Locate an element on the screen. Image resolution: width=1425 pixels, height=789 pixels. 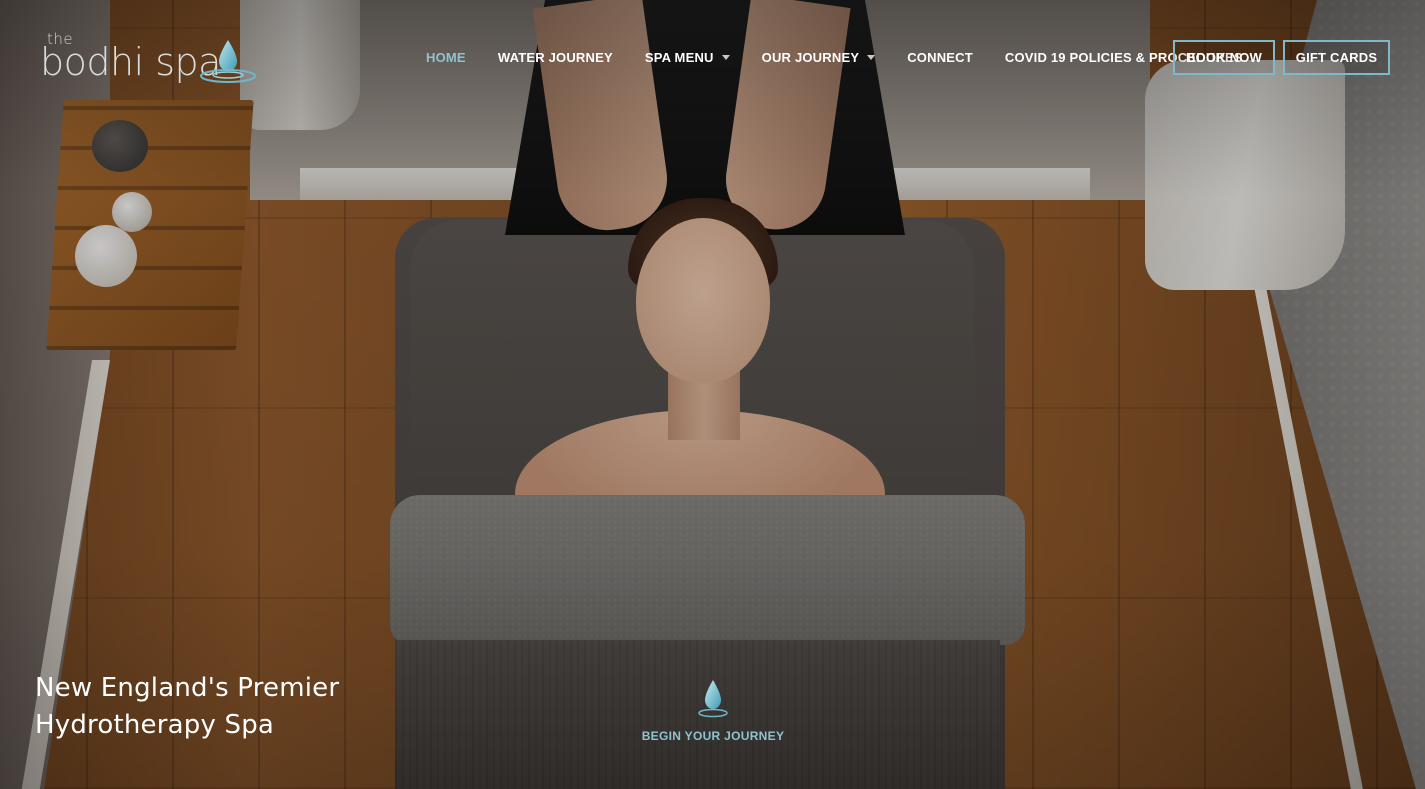
hero-tagline-line1: New England's Premier is located at coordinates (187, 688).